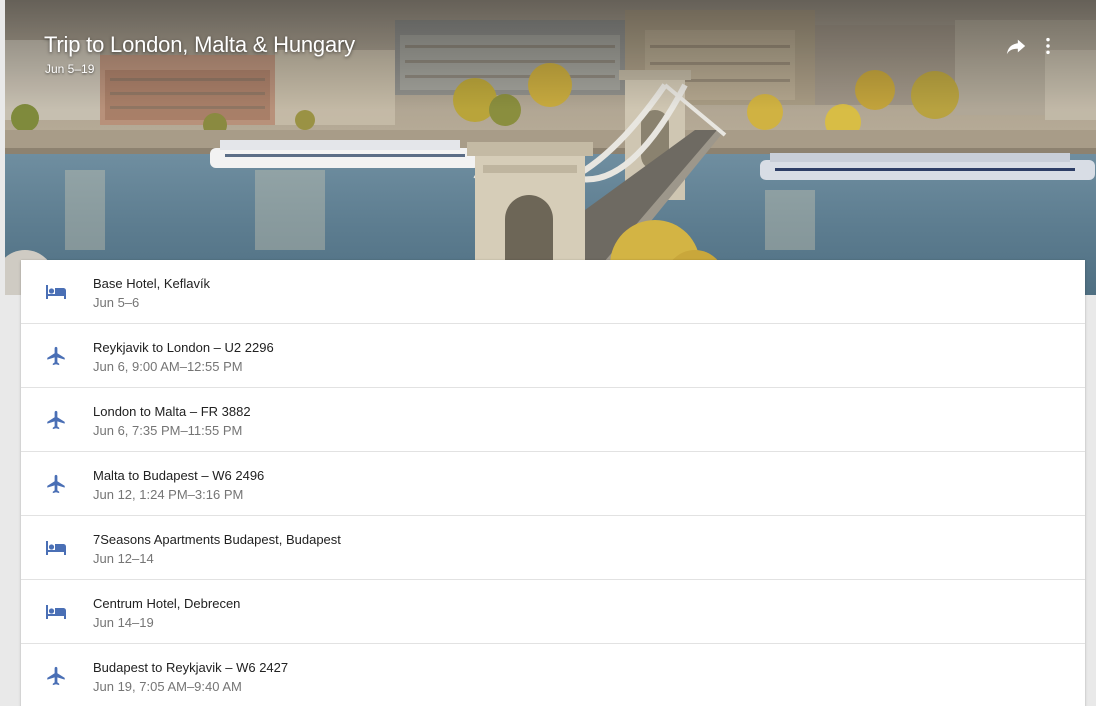 The height and width of the screenshot is (706, 1096). I want to click on item-subtitle: Jun 12, 1:24 PM–3:16 PM, so click(168, 494).